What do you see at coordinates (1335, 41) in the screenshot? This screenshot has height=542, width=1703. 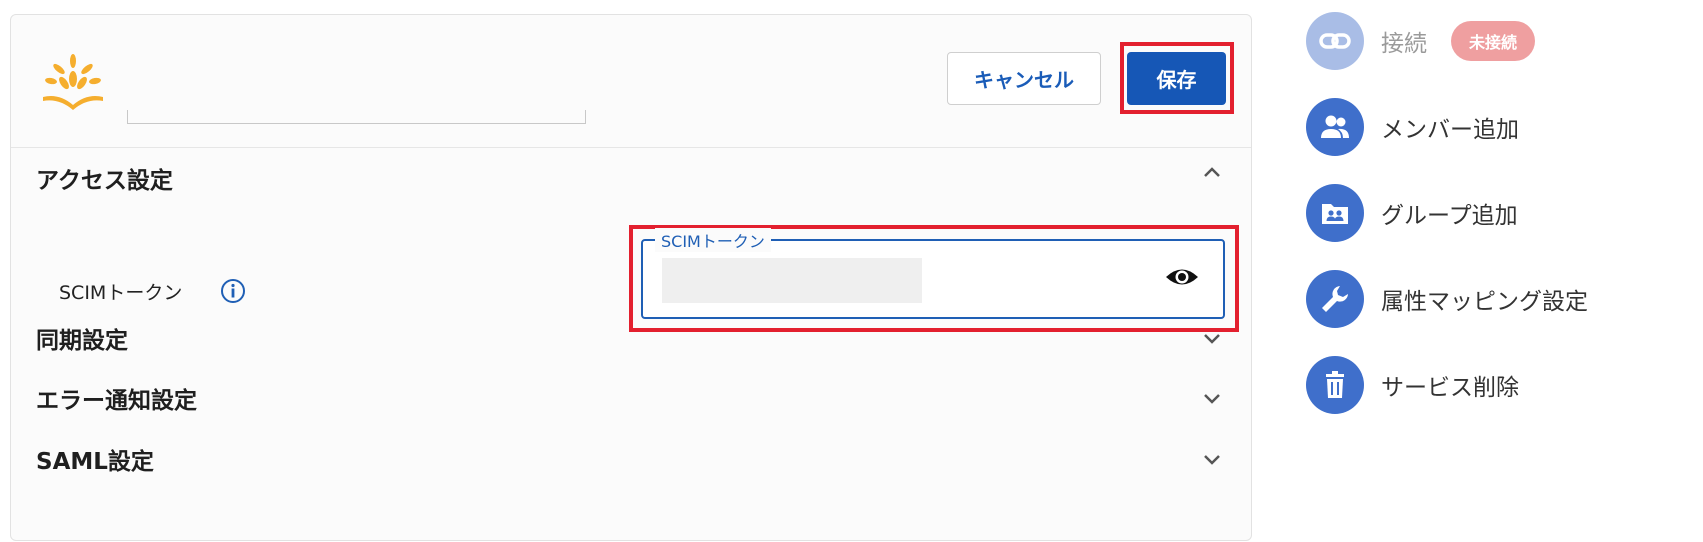 I see `link-icon` at bounding box center [1335, 41].